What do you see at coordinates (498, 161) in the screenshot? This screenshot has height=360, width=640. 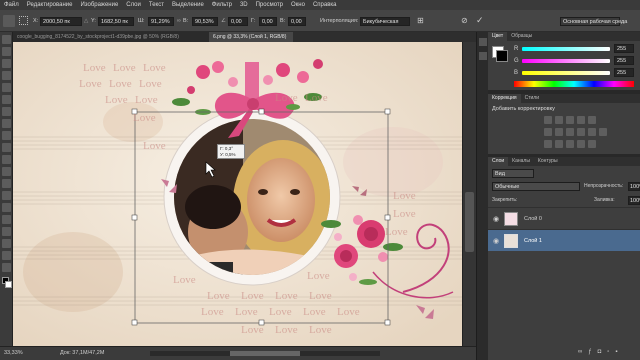 I see `tab-layers: Слои` at bounding box center [498, 161].